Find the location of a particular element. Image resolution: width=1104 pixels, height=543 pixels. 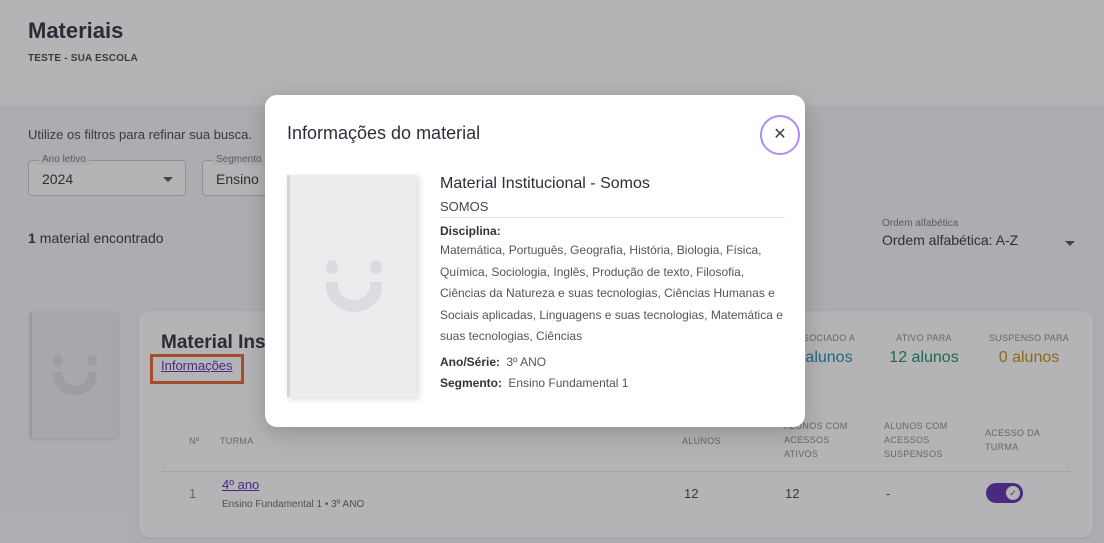

grade-label: Ano/Série: is located at coordinates (470, 362).